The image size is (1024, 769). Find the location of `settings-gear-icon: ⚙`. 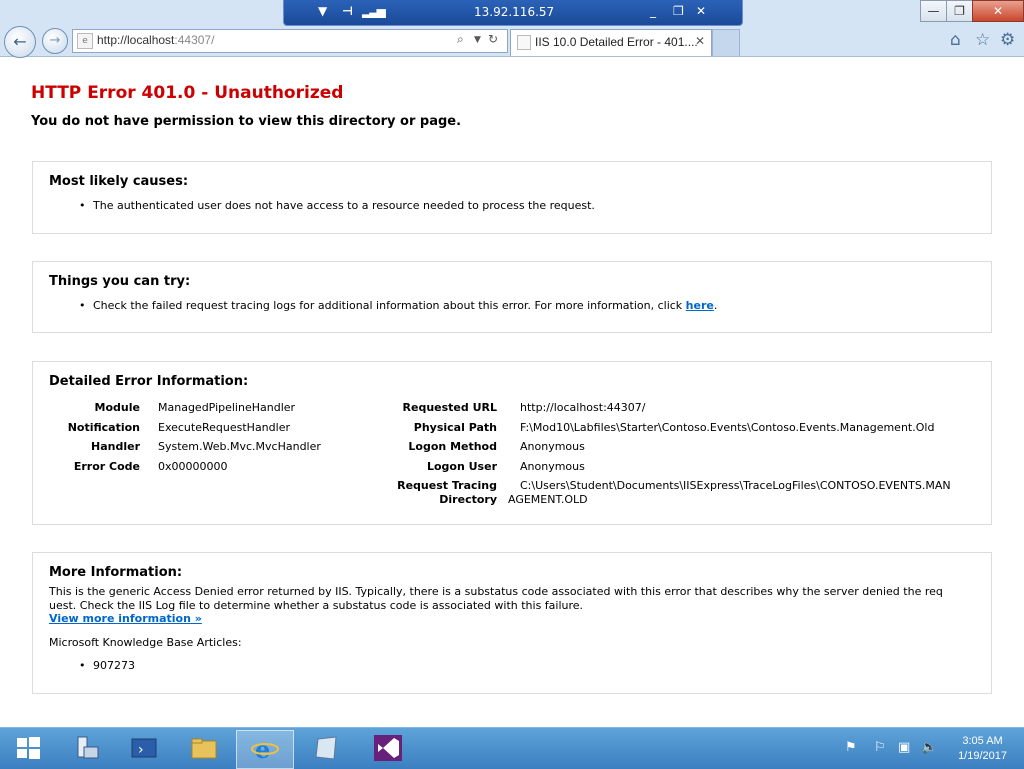

settings-gear-icon: ⚙ is located at coordinates (1007, 40).